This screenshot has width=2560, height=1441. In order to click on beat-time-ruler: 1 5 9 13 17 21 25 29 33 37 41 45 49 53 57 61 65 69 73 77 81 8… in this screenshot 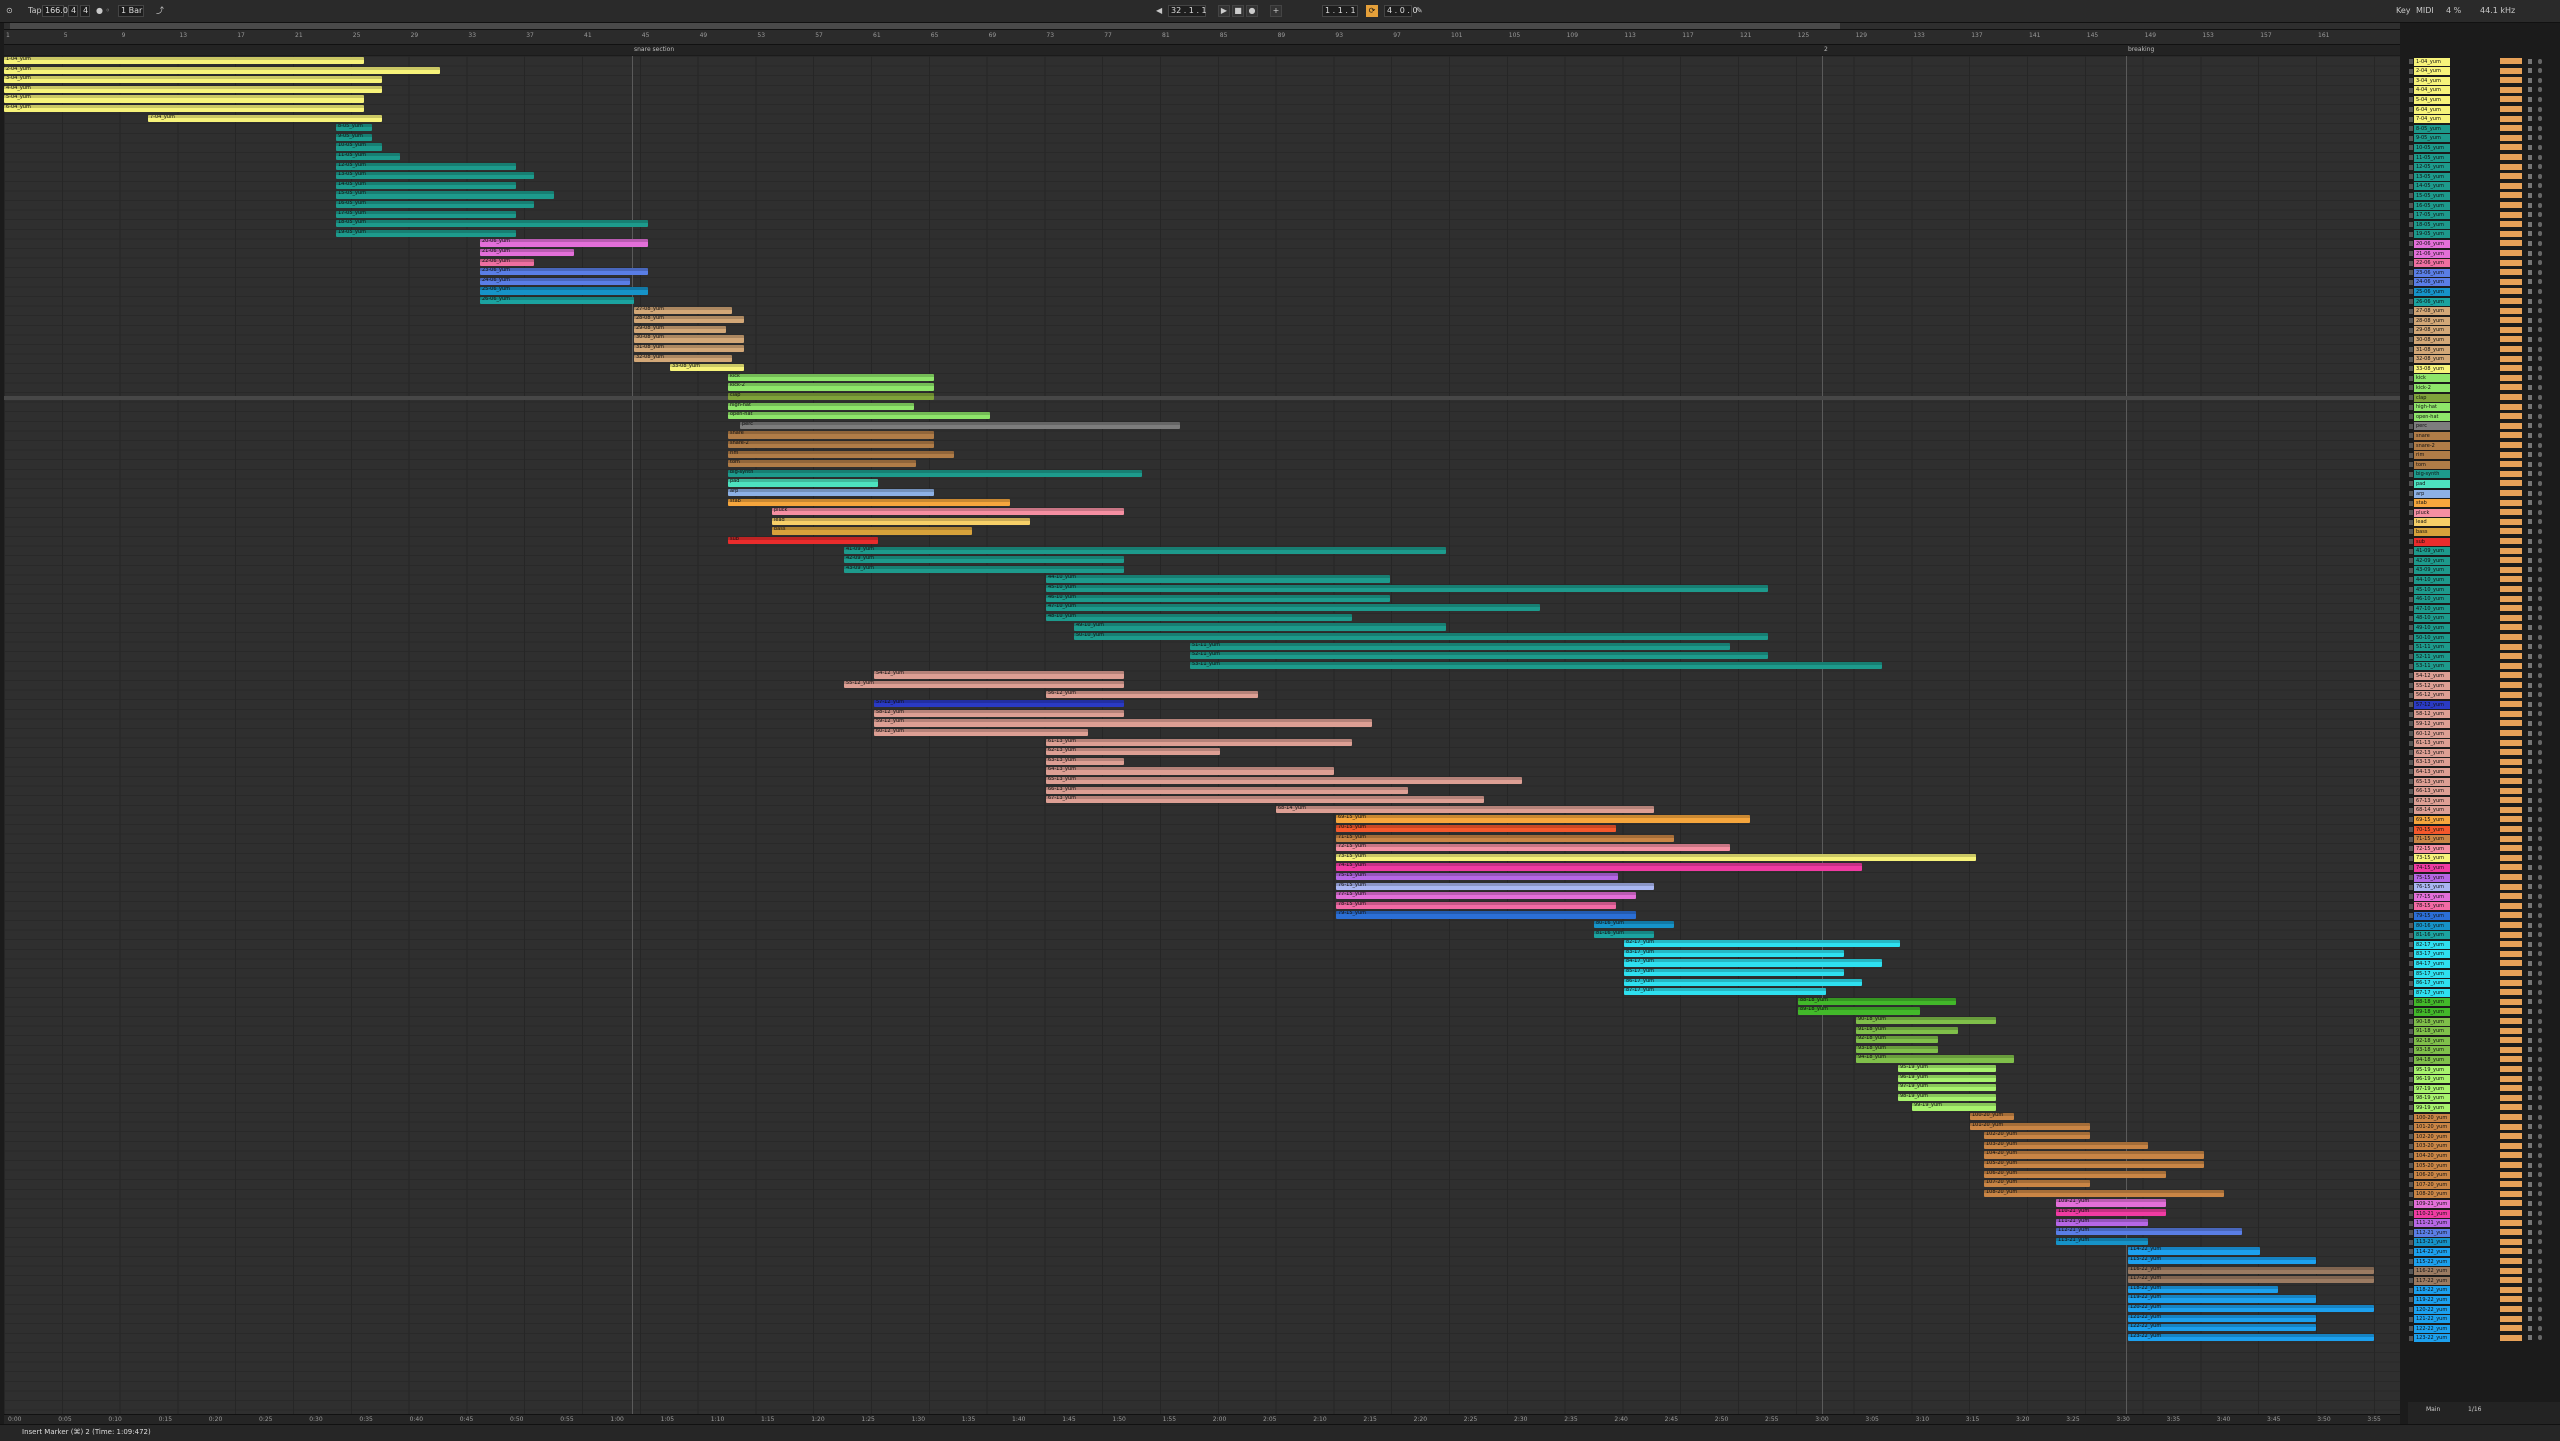, I will do `click(1202, 37)`.